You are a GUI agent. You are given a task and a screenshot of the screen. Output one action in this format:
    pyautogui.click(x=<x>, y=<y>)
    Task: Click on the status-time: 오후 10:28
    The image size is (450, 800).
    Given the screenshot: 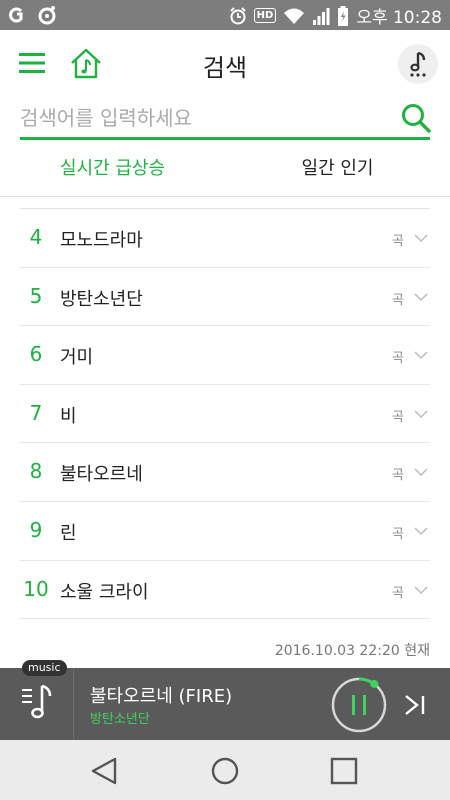 What is the action you would take?
    pyautogui.click(x=399, y=18)
    